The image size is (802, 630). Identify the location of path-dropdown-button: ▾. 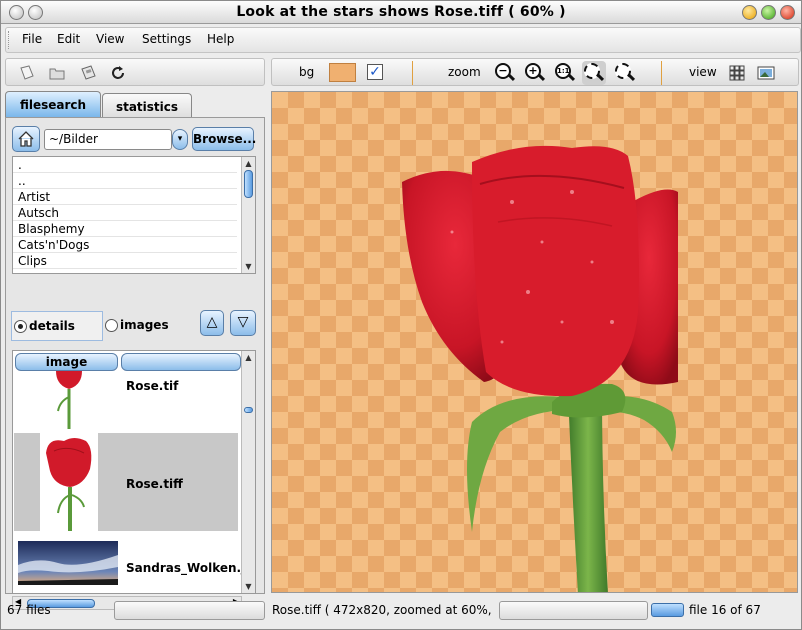
(180, 139).